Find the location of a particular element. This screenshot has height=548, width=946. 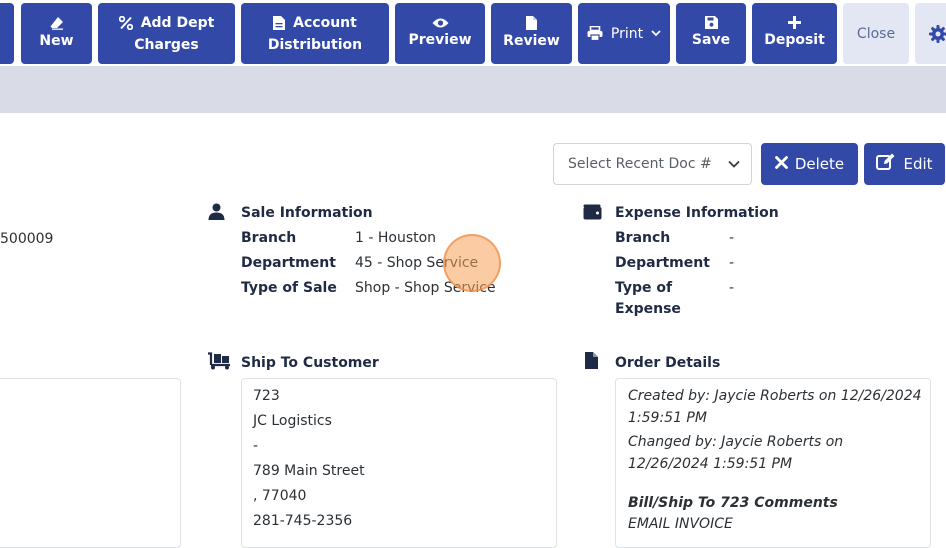

expense-department-value: - is located at coordinates (732, 263).